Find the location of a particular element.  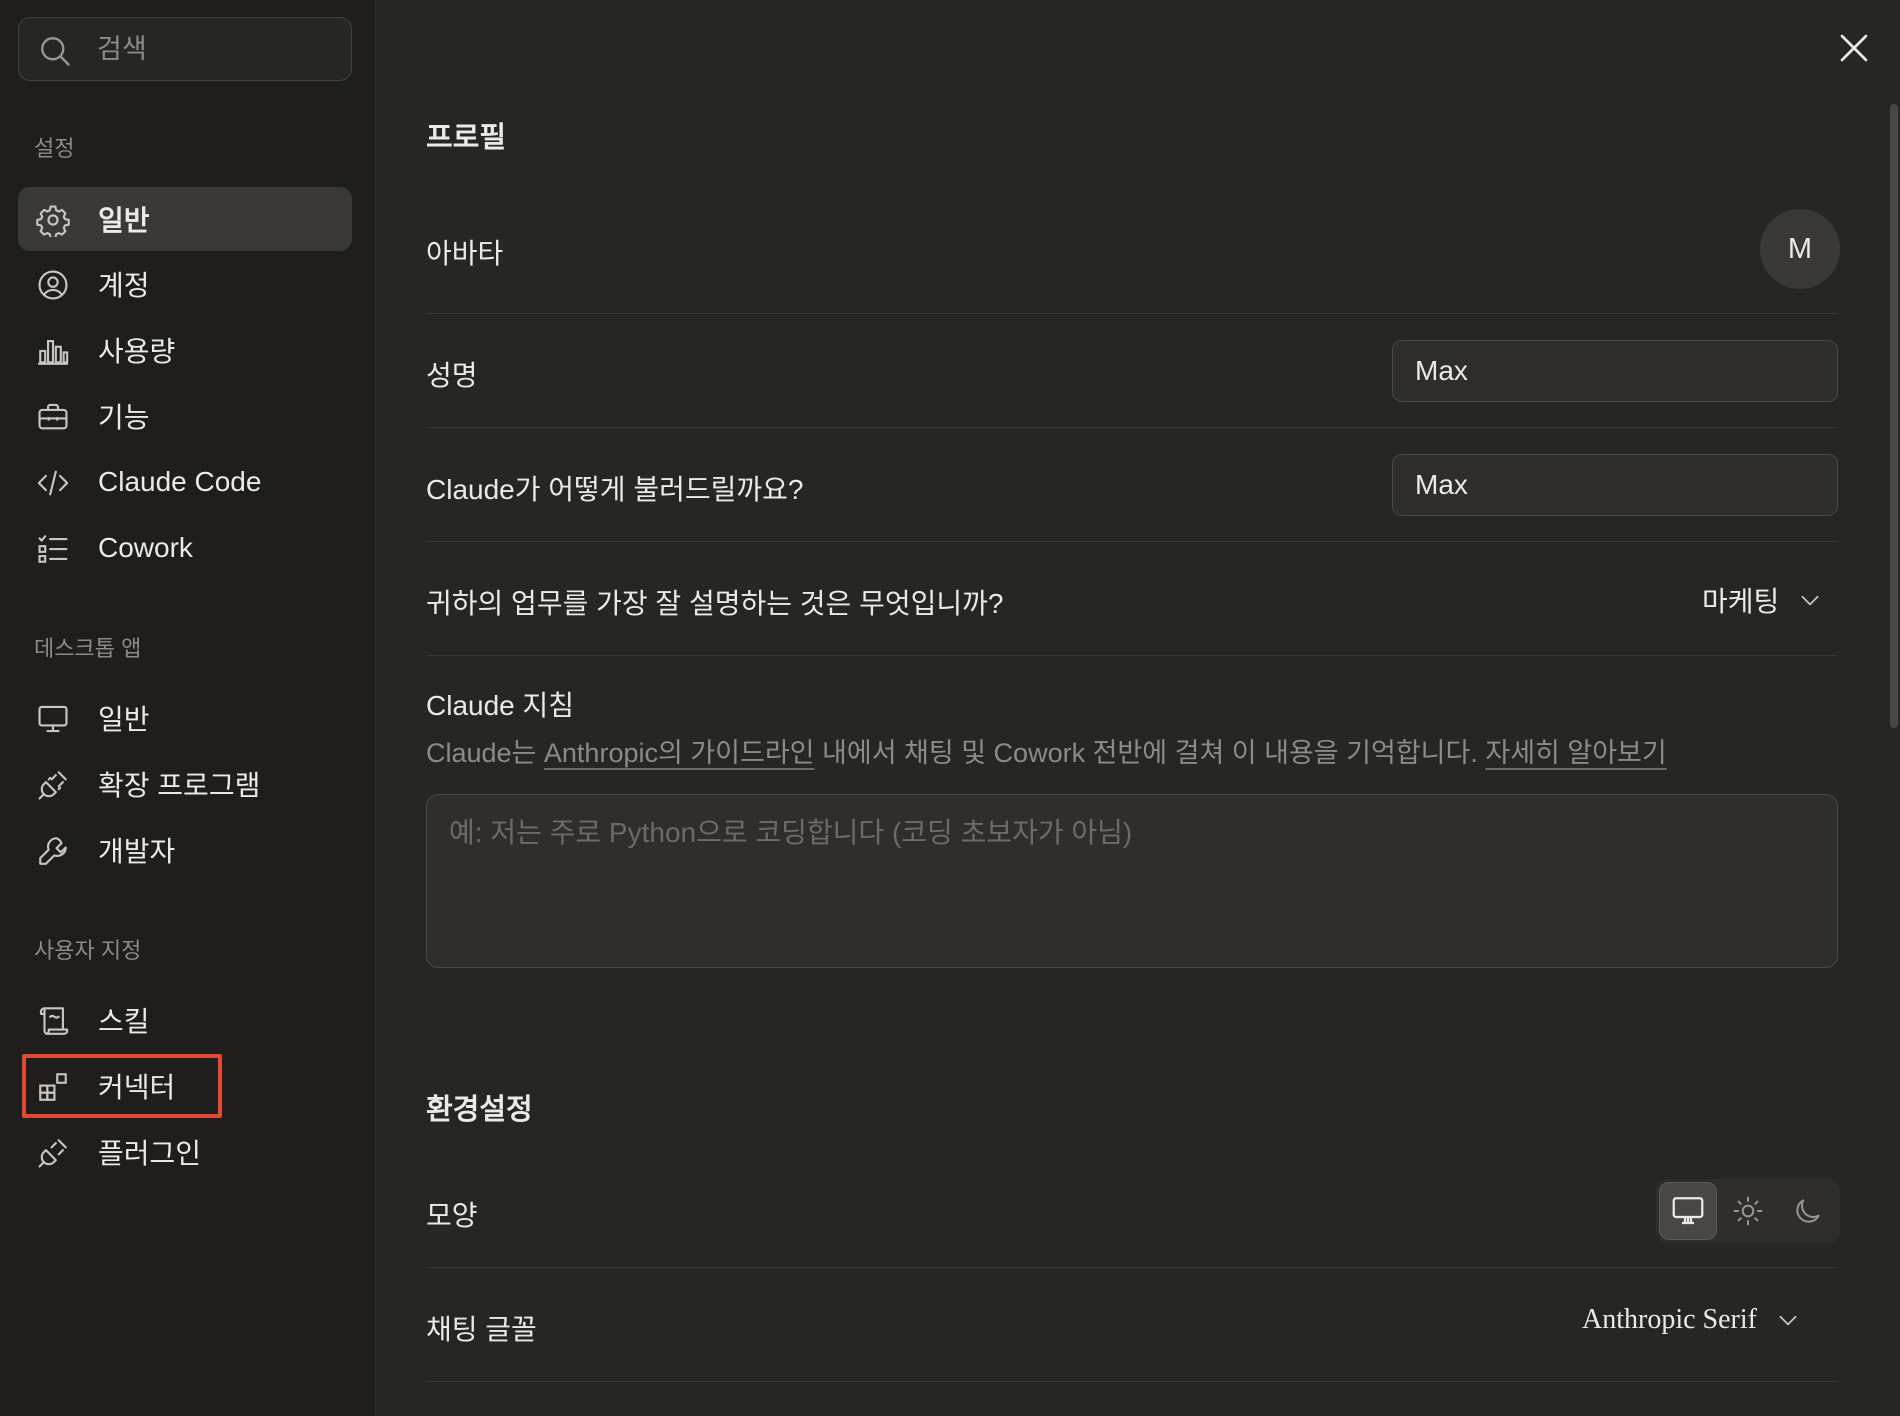

sidebar-item-claude-code: Claude Code is located at coordinates (185, 482).